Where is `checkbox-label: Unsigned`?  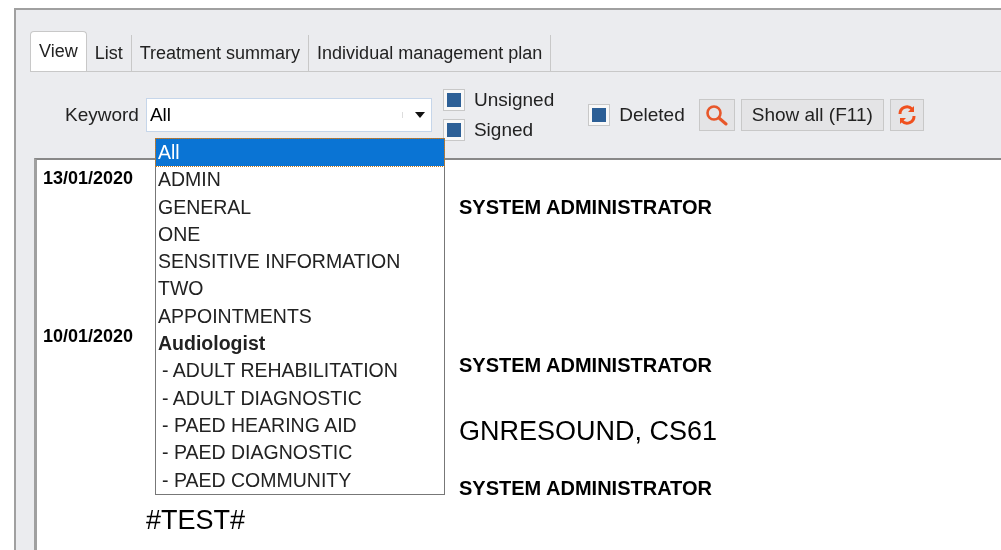
checkbox-label: Unsigned is located at coordinates (514, 100).